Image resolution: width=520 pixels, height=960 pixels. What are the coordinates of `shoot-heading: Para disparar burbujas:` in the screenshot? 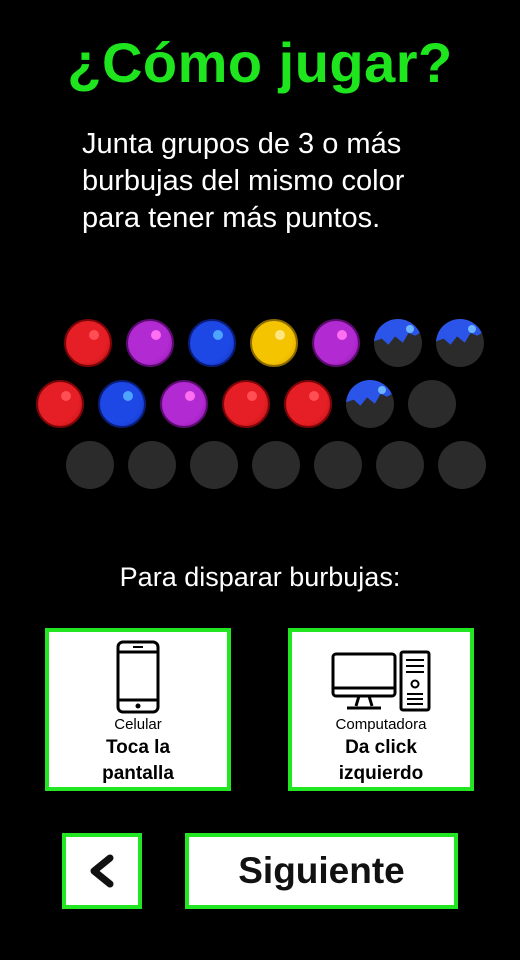 It's located at (260, 577).